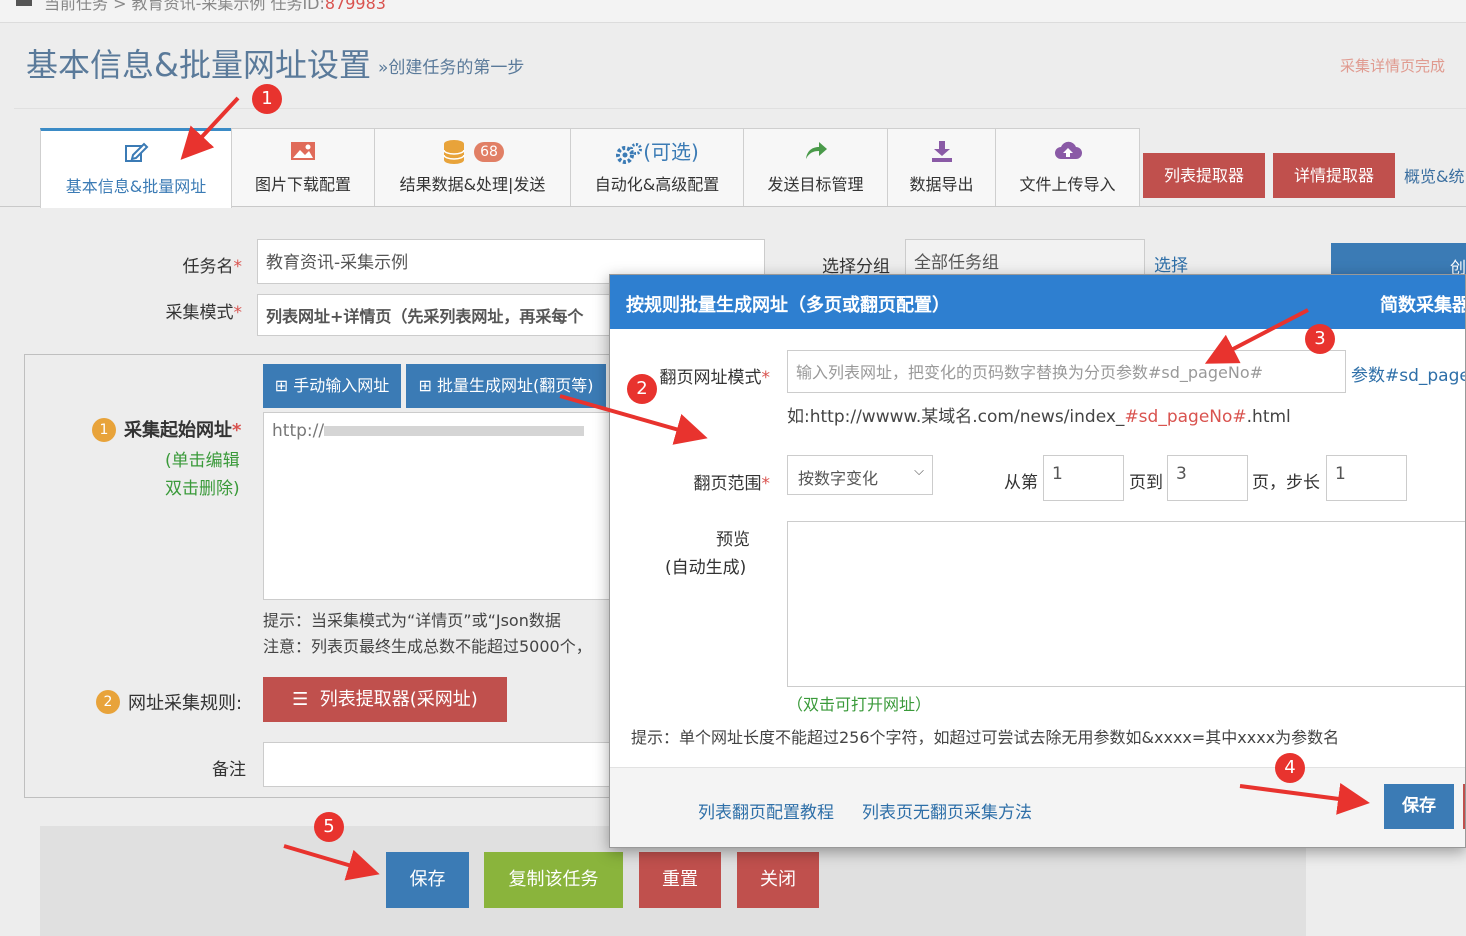 Image resolution: width=1466 pixels, height=936 pixels. I want to click on annotation-marker-2: 2, so click(642, 389).